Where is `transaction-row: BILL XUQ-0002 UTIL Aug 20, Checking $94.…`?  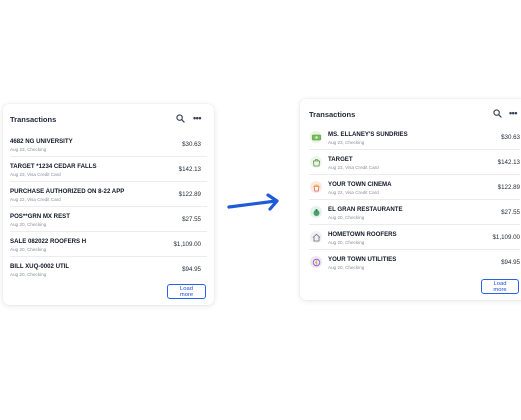 transaction-row: BILL XUQ-0002 UTIL Aug 20, Checking $94.… is located at coordinates (108, 269).